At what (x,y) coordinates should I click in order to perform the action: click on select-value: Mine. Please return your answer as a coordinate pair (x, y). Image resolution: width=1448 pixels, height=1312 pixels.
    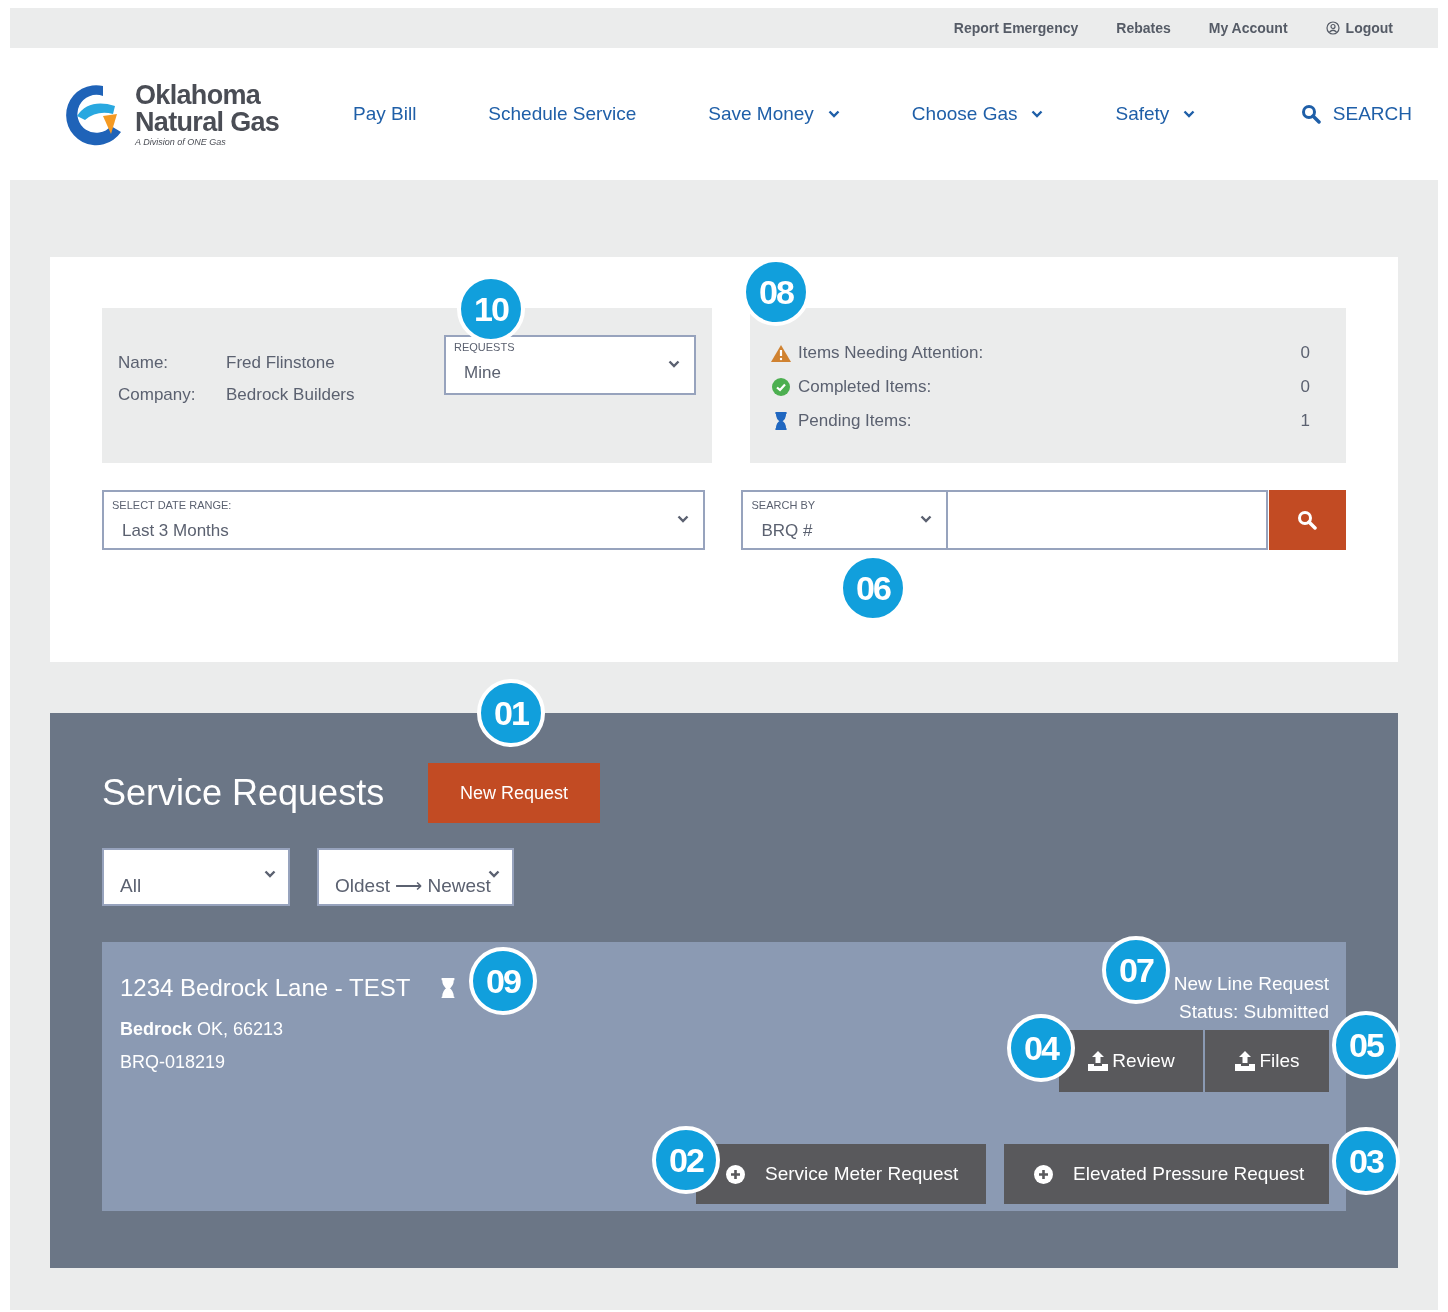
    Looking at the image, I should click on (482, 372).